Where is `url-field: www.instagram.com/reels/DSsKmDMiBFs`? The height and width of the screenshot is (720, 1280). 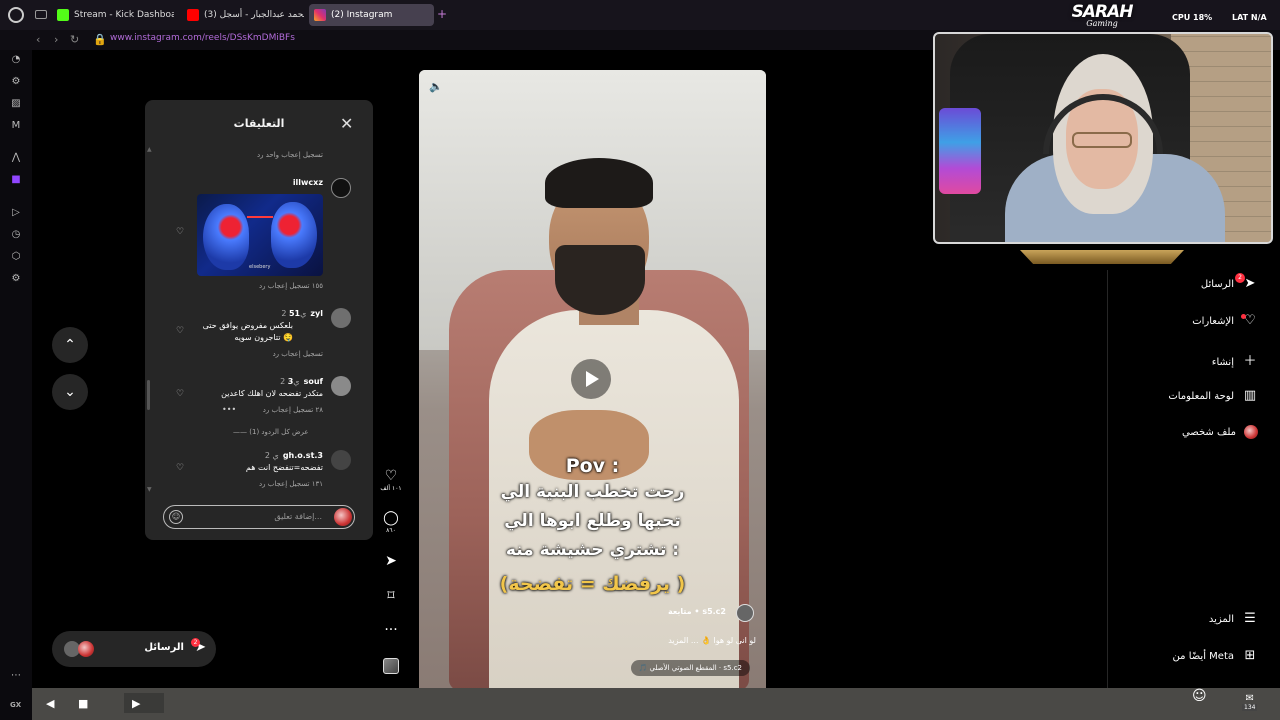
url-field: www.instagram.com/reels/DSsKmDMiBFs is located at coordinates (202, 38).